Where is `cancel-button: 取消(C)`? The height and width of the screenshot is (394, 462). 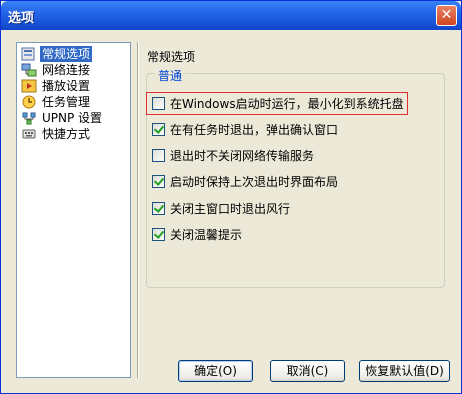 cancel-button: 取消(C) is located at coordinates (307, 371).